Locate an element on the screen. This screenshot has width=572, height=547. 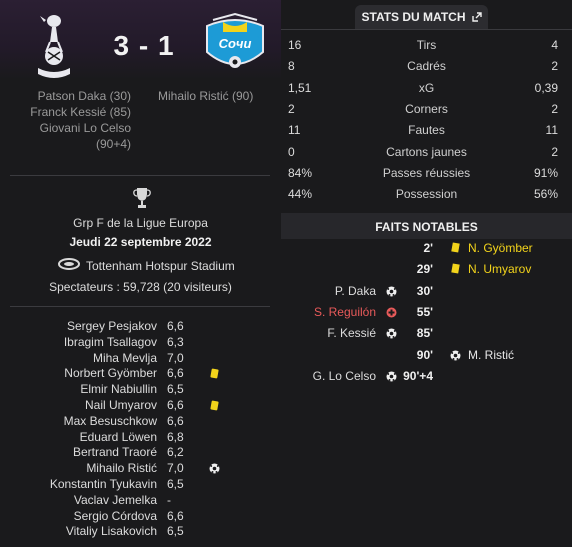
player-name: Norbert Gyömber is located at coordinates (110, 373).